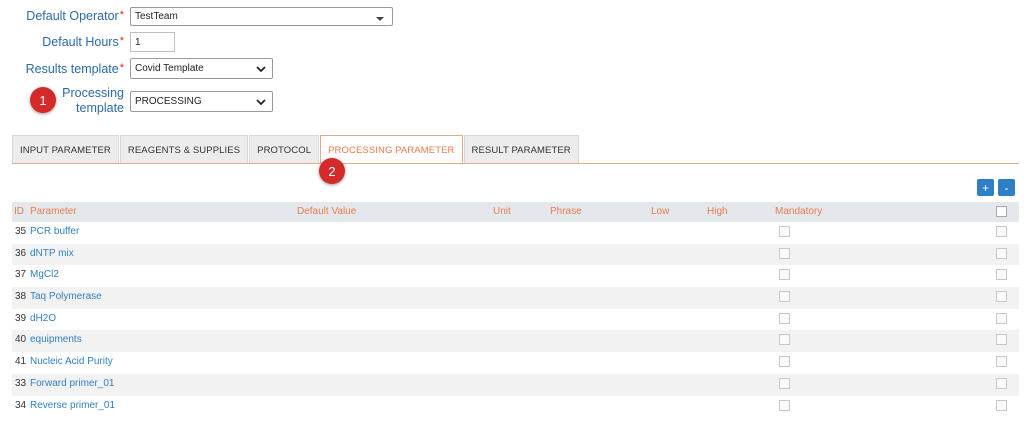 This screenshot has height=427, width=1024. Describe the element at coordinates (1006, 187) in the screenshot. I see `remove-row-button: -` at that location.